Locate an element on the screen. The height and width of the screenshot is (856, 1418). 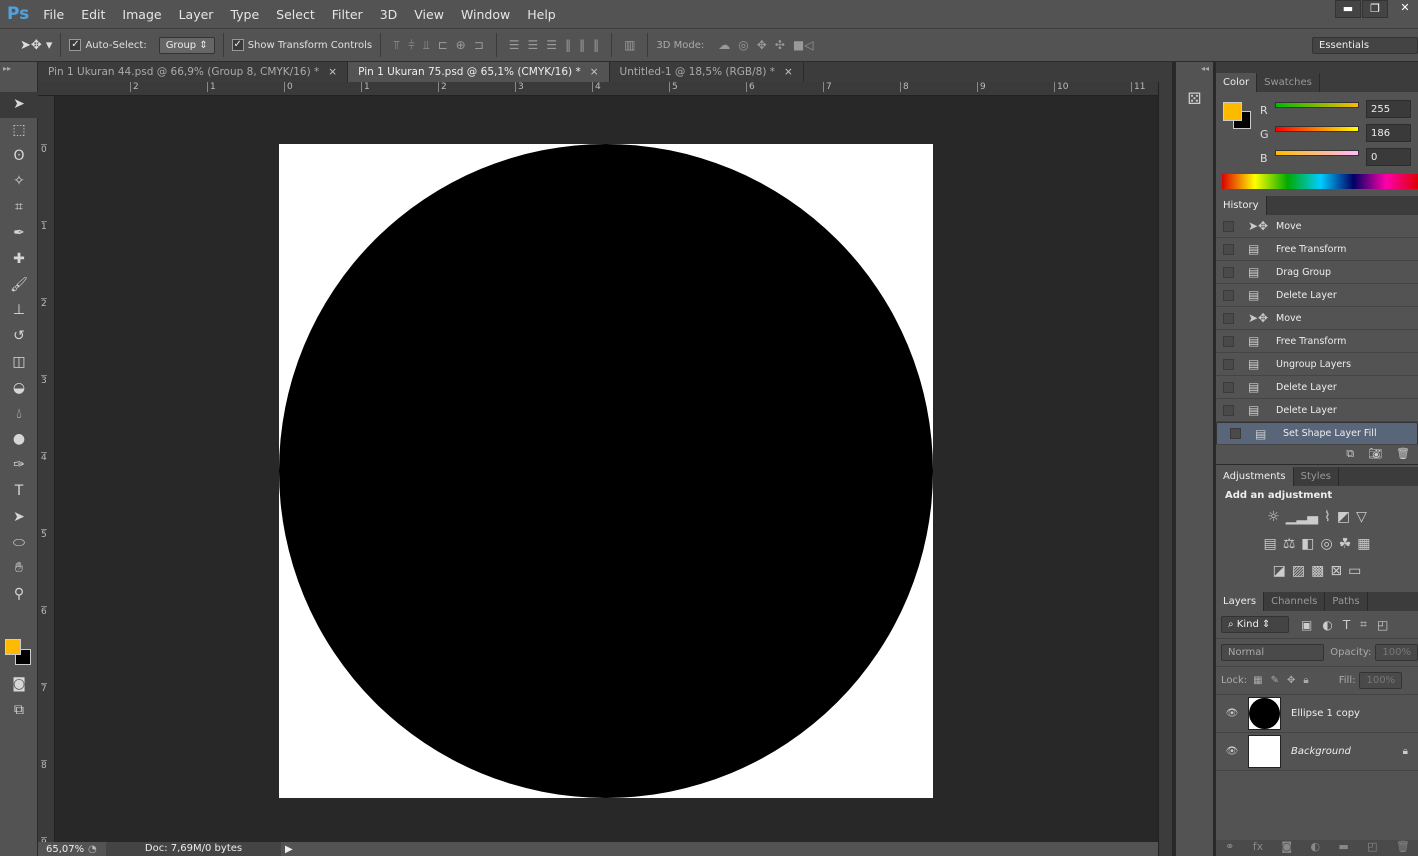
close-tab-icon: × is located at coordinates (788, 72).